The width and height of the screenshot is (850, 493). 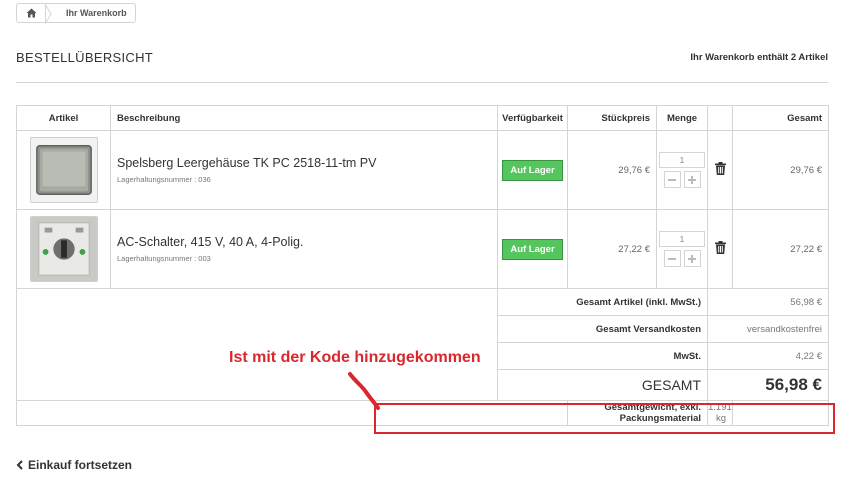 What do you see at coordinates (612, 249) in the screenshot?
I see `unit-price: 27,22 €` at bounding box center [612, 249].